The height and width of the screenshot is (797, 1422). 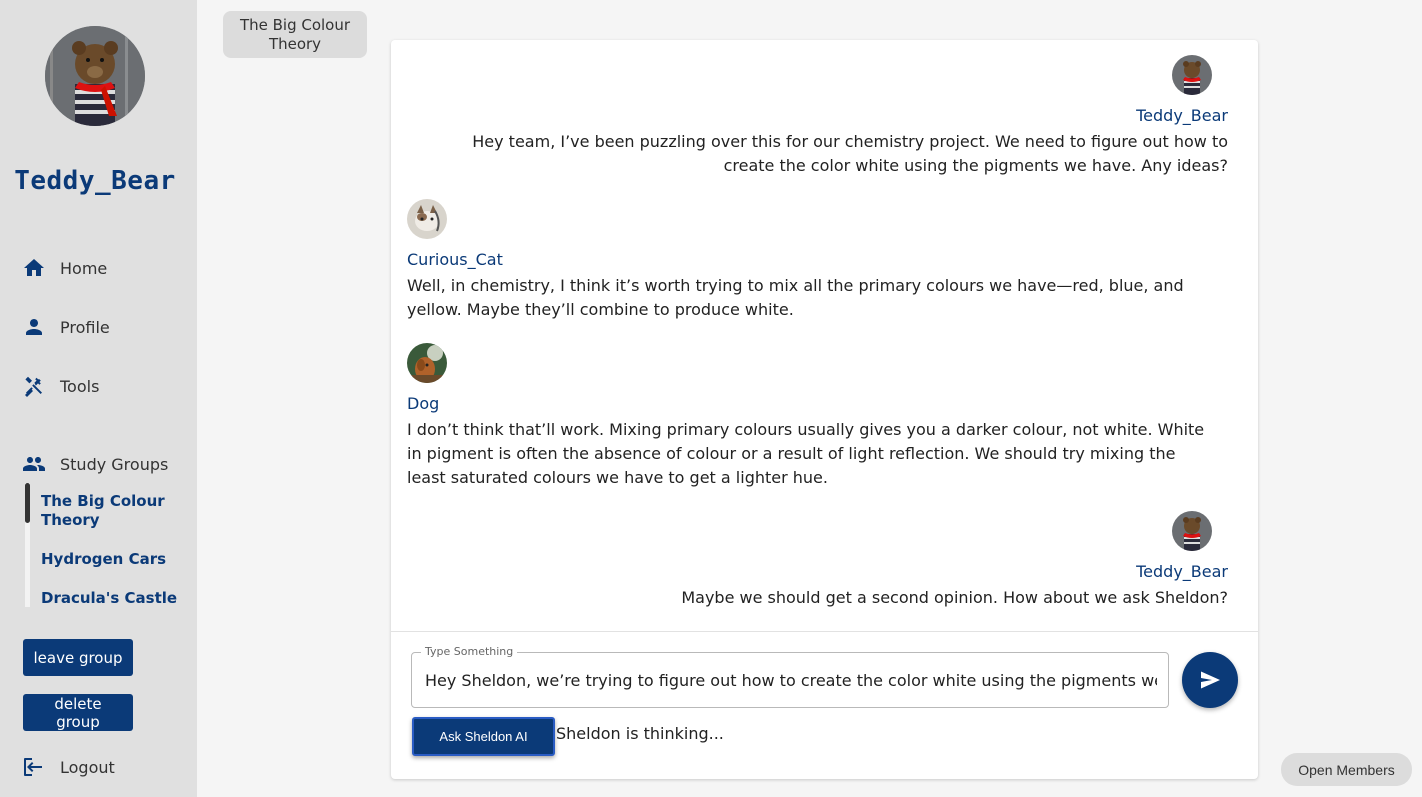 I want to click on open-members-button: Open Members, so click(x=1346, y=769).